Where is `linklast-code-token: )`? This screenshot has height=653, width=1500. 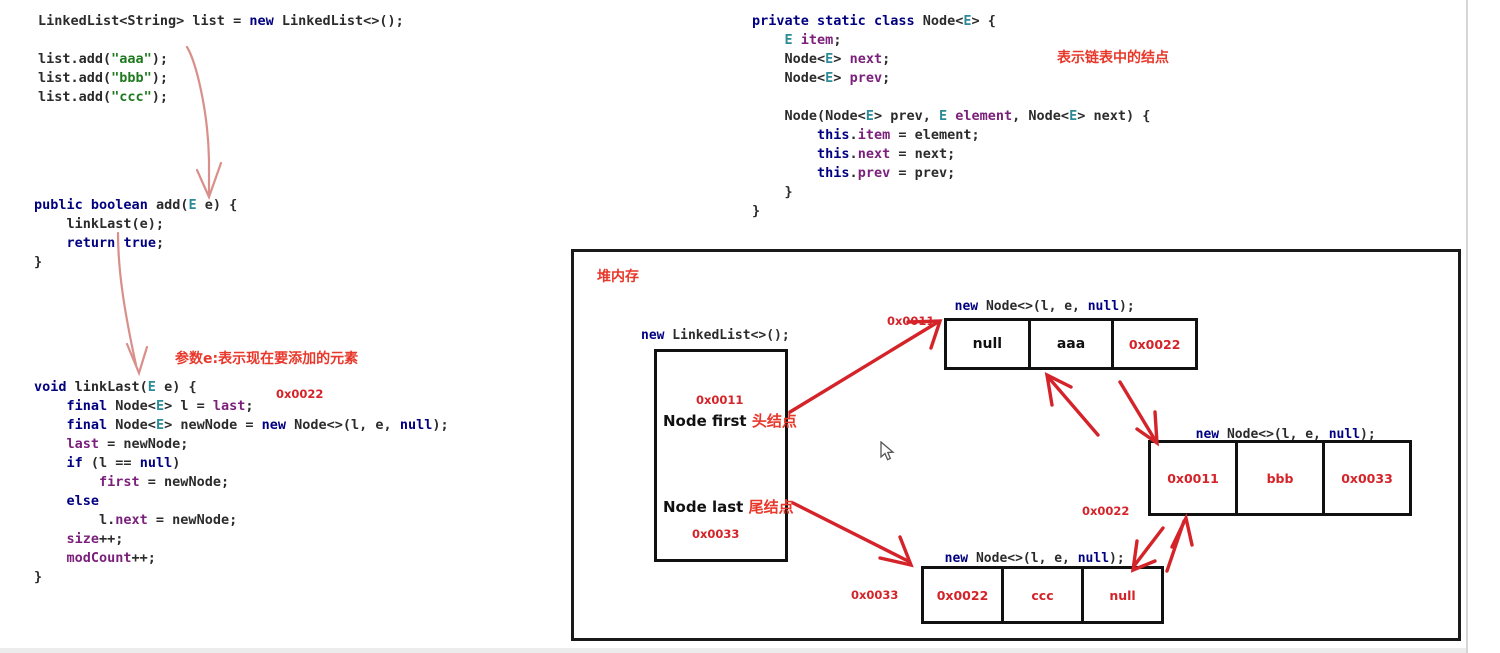 linklast-code-token: ) is located at coordinates (176, 463).